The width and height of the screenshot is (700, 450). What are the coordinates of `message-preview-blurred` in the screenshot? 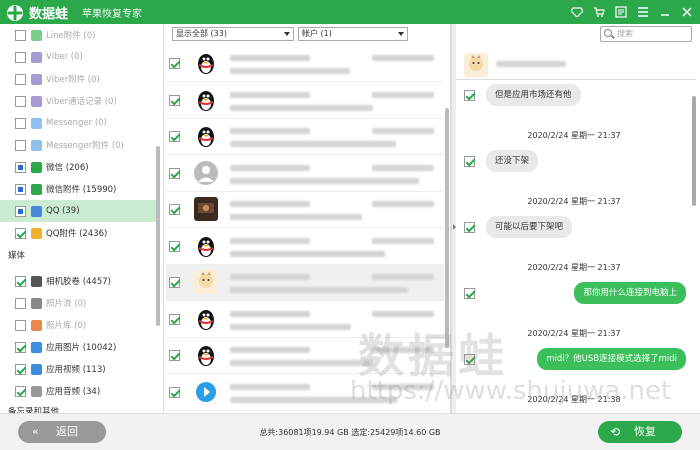 It's located at (302, 363).